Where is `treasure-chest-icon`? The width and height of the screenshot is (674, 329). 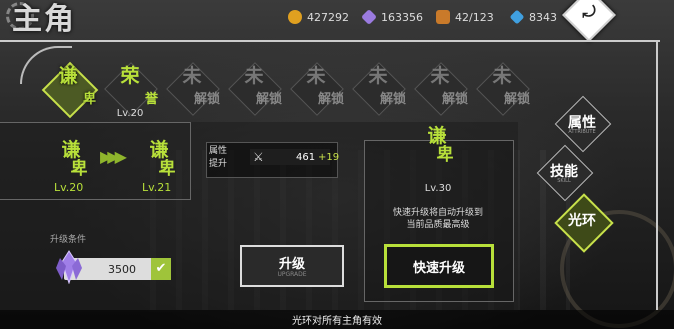 treasure-chest-icon is located at coordinates (443, 17).